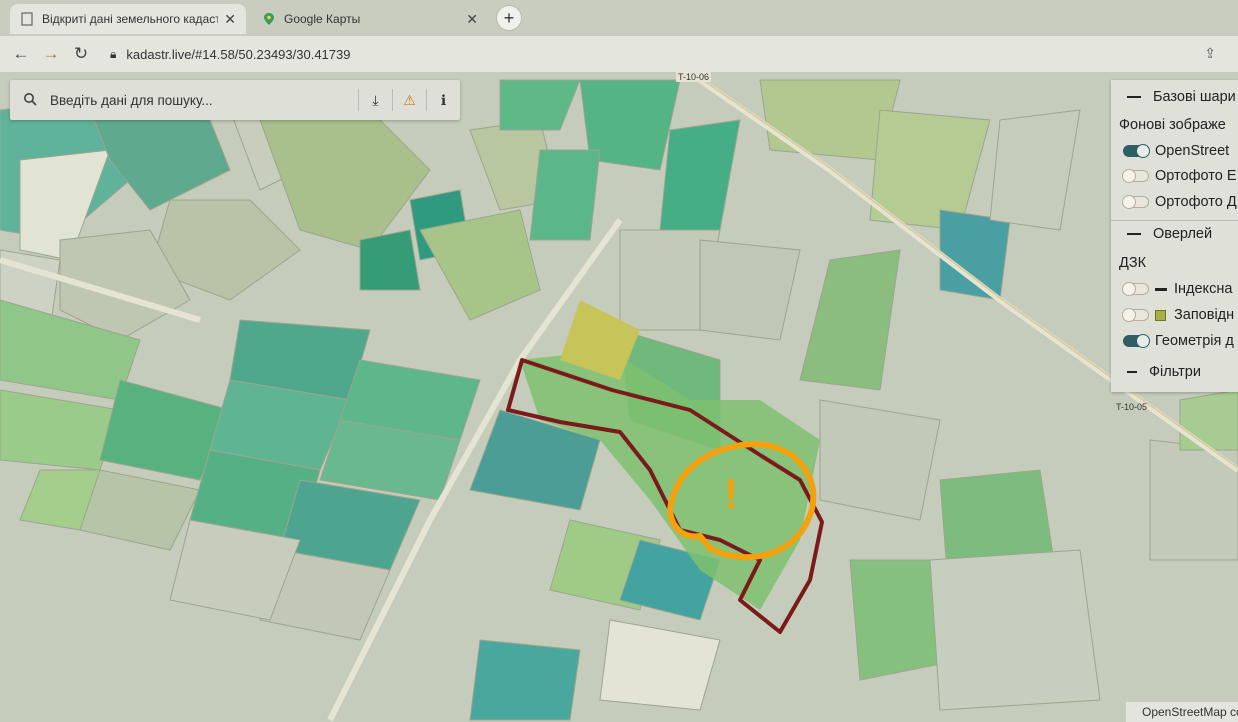  Describe the element at coordinates (1192, 151) in the screenshot. I see `layer-label: OpenStreet` at that location.